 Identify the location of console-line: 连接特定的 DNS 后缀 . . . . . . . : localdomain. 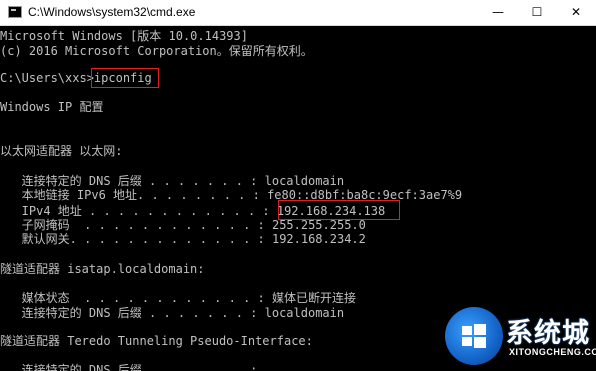
(172, 313).